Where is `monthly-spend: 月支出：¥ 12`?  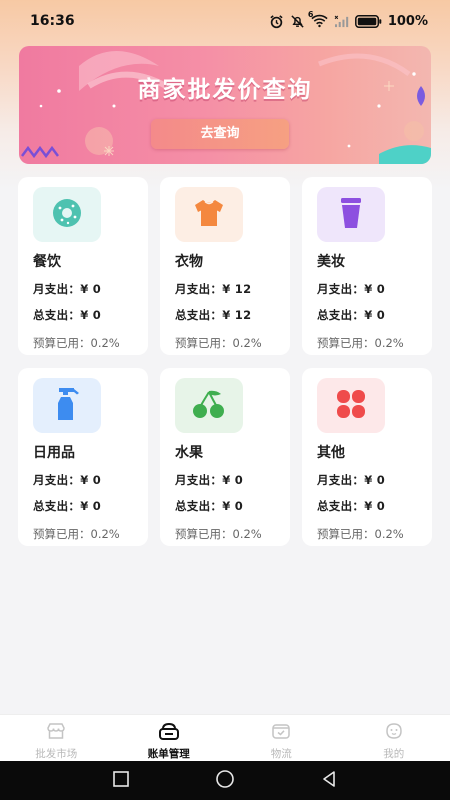 monthly-spend: 月支出：¥ 12 is located at coordinates (213, 289).